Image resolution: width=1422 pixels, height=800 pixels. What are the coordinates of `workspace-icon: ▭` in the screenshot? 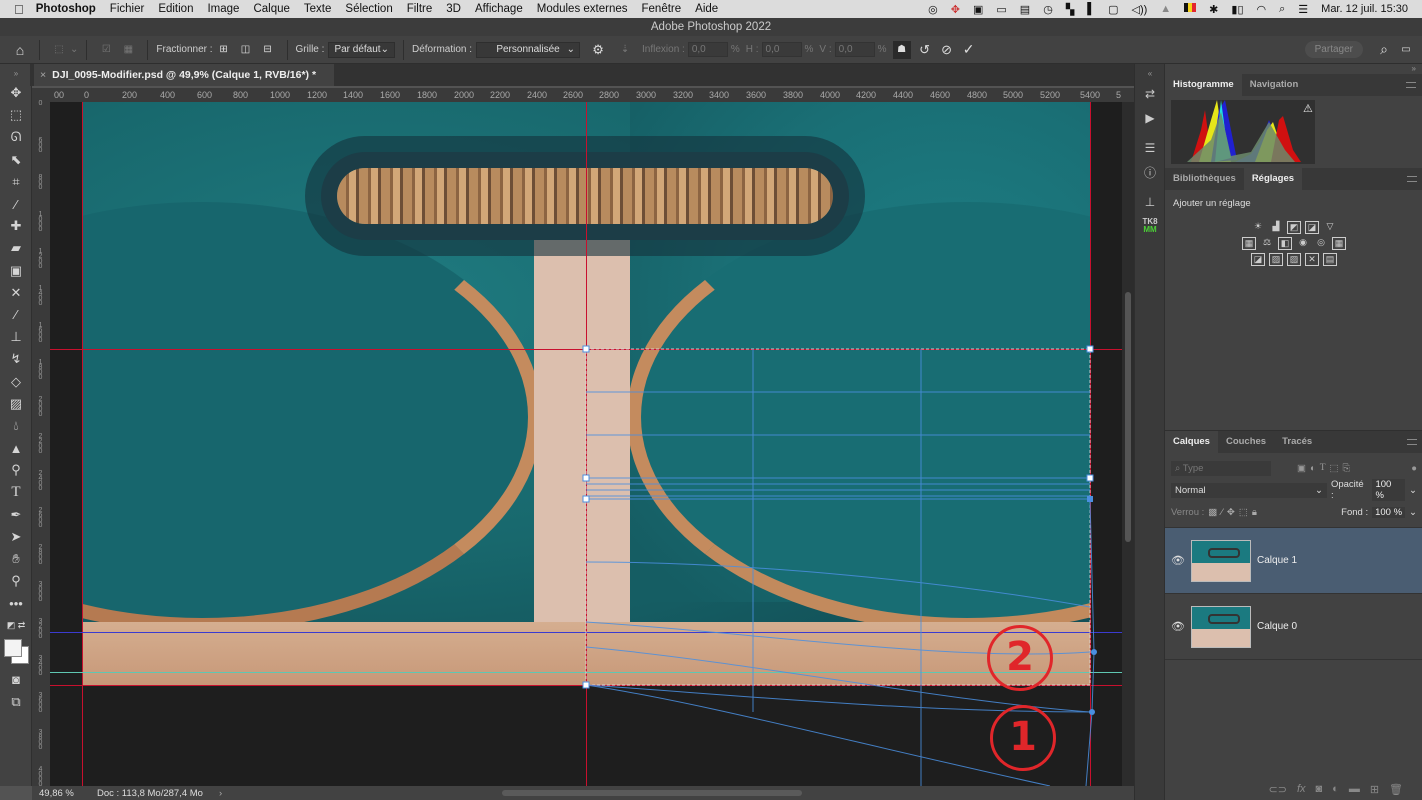 It's located at (1406, 50).